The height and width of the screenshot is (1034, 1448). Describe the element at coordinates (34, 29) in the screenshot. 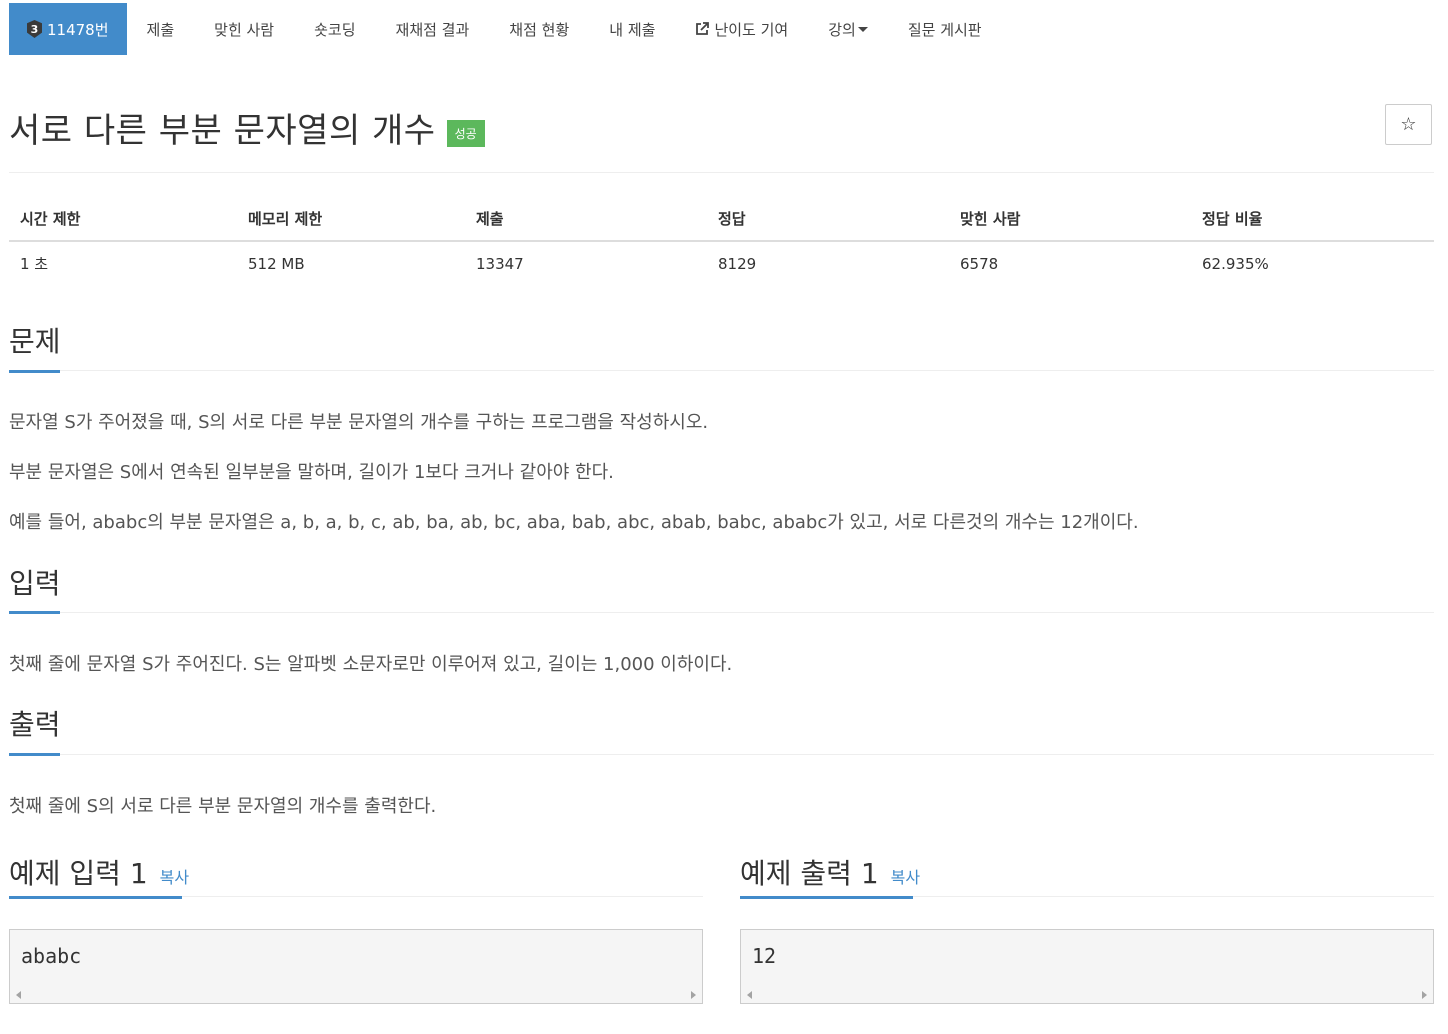

I see `tier-badge-icon: 3` at that location.